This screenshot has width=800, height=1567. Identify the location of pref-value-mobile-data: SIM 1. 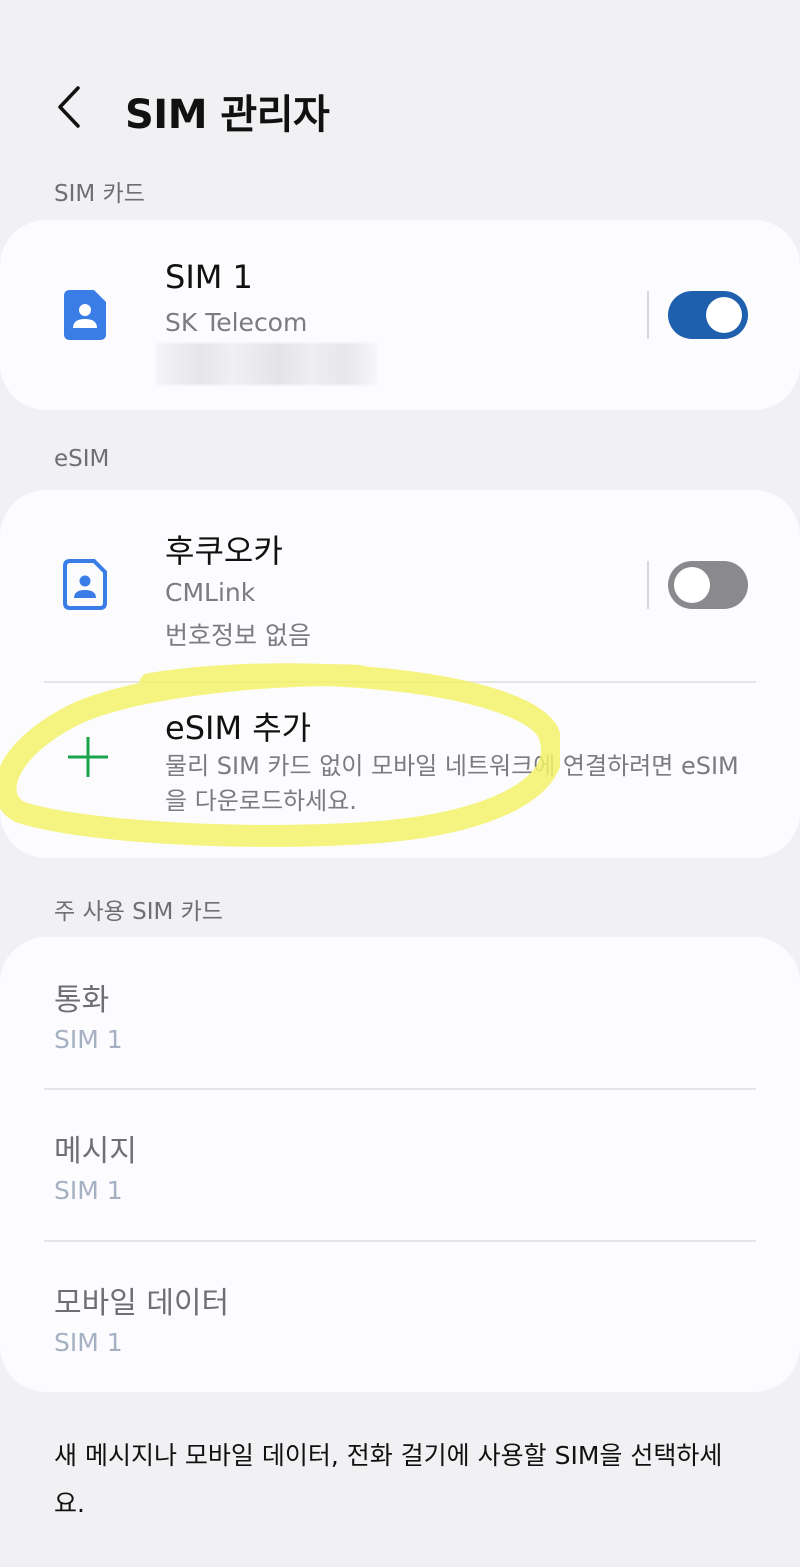
(88, 1342).